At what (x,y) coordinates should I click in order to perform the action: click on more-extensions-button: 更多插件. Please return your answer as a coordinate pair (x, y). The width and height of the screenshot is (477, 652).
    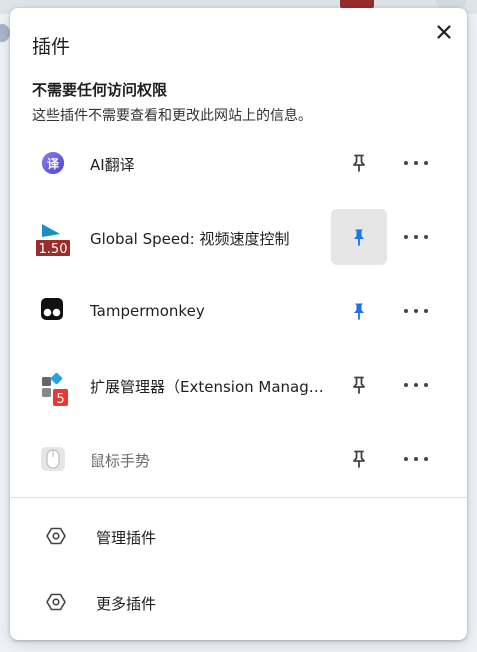
    Looking at the image, I should click on (238, 602).